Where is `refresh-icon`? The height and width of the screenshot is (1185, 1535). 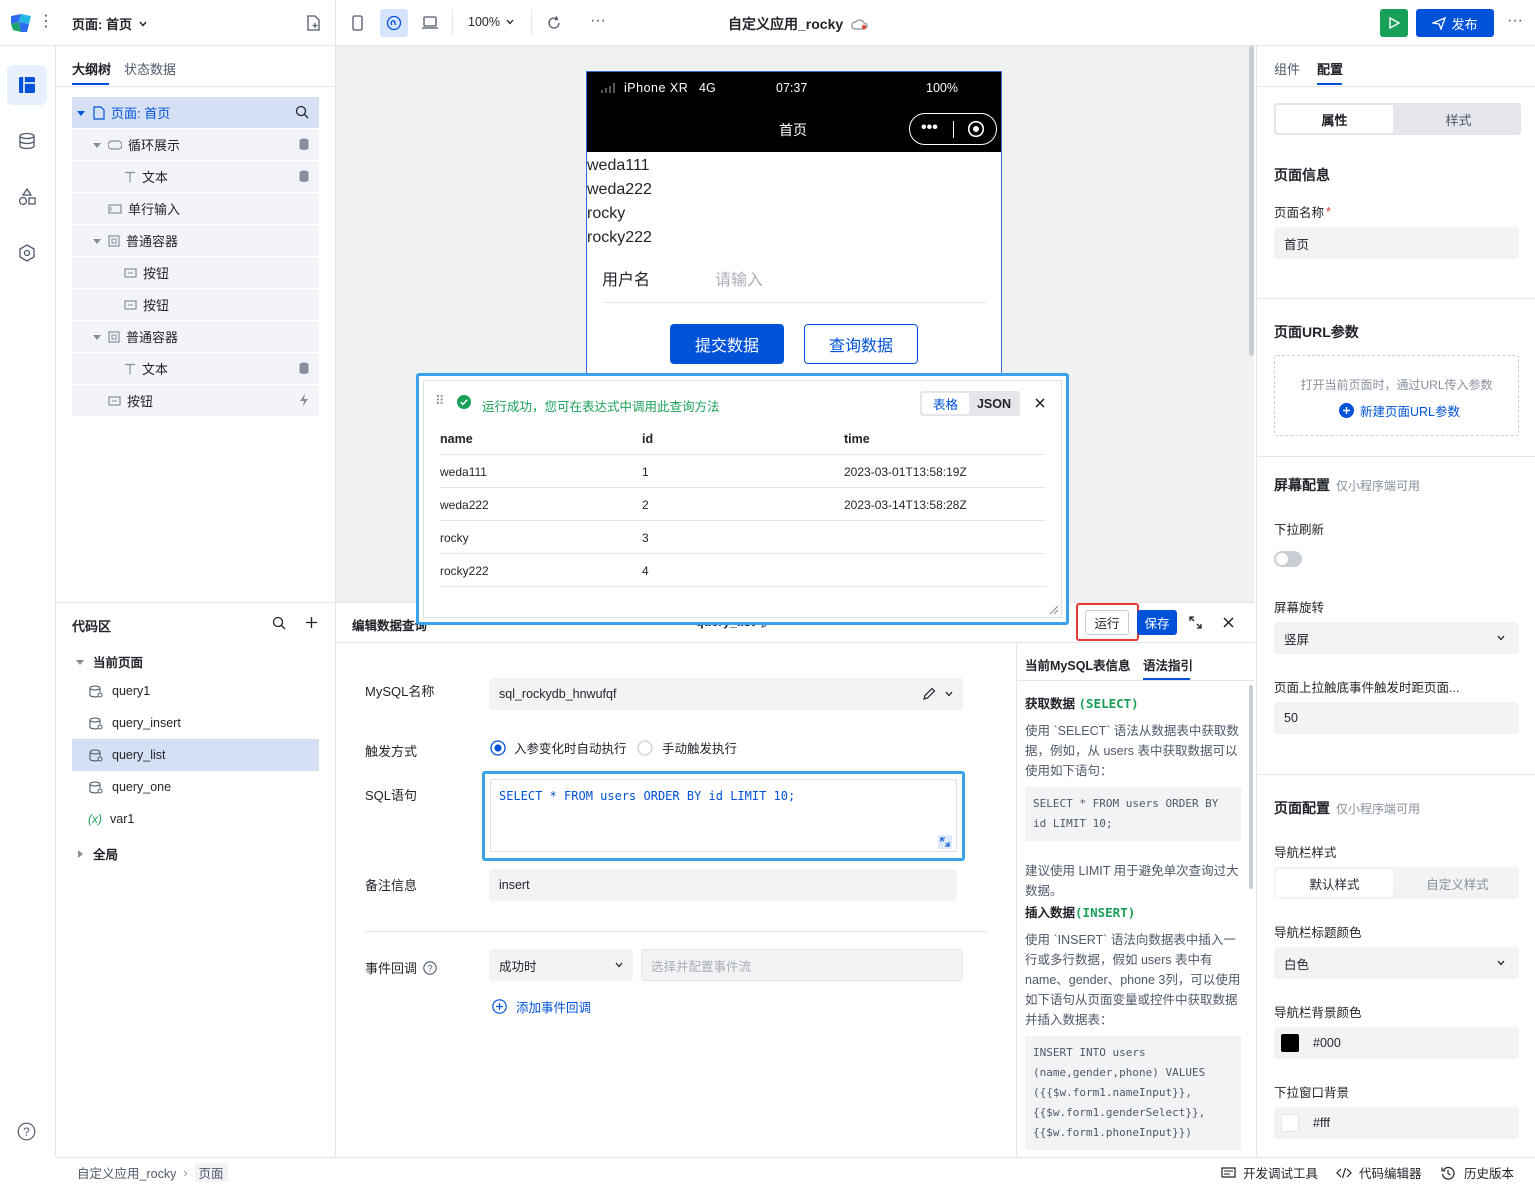
refresh-icon is located at coordinates (554, 23).